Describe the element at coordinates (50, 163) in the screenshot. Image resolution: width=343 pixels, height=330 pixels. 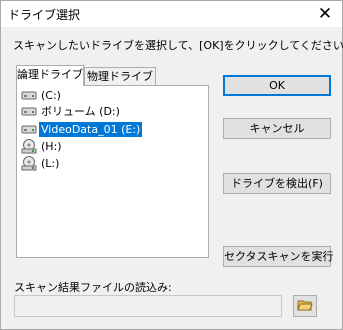
I see `drive-label: (L:)` at that location.